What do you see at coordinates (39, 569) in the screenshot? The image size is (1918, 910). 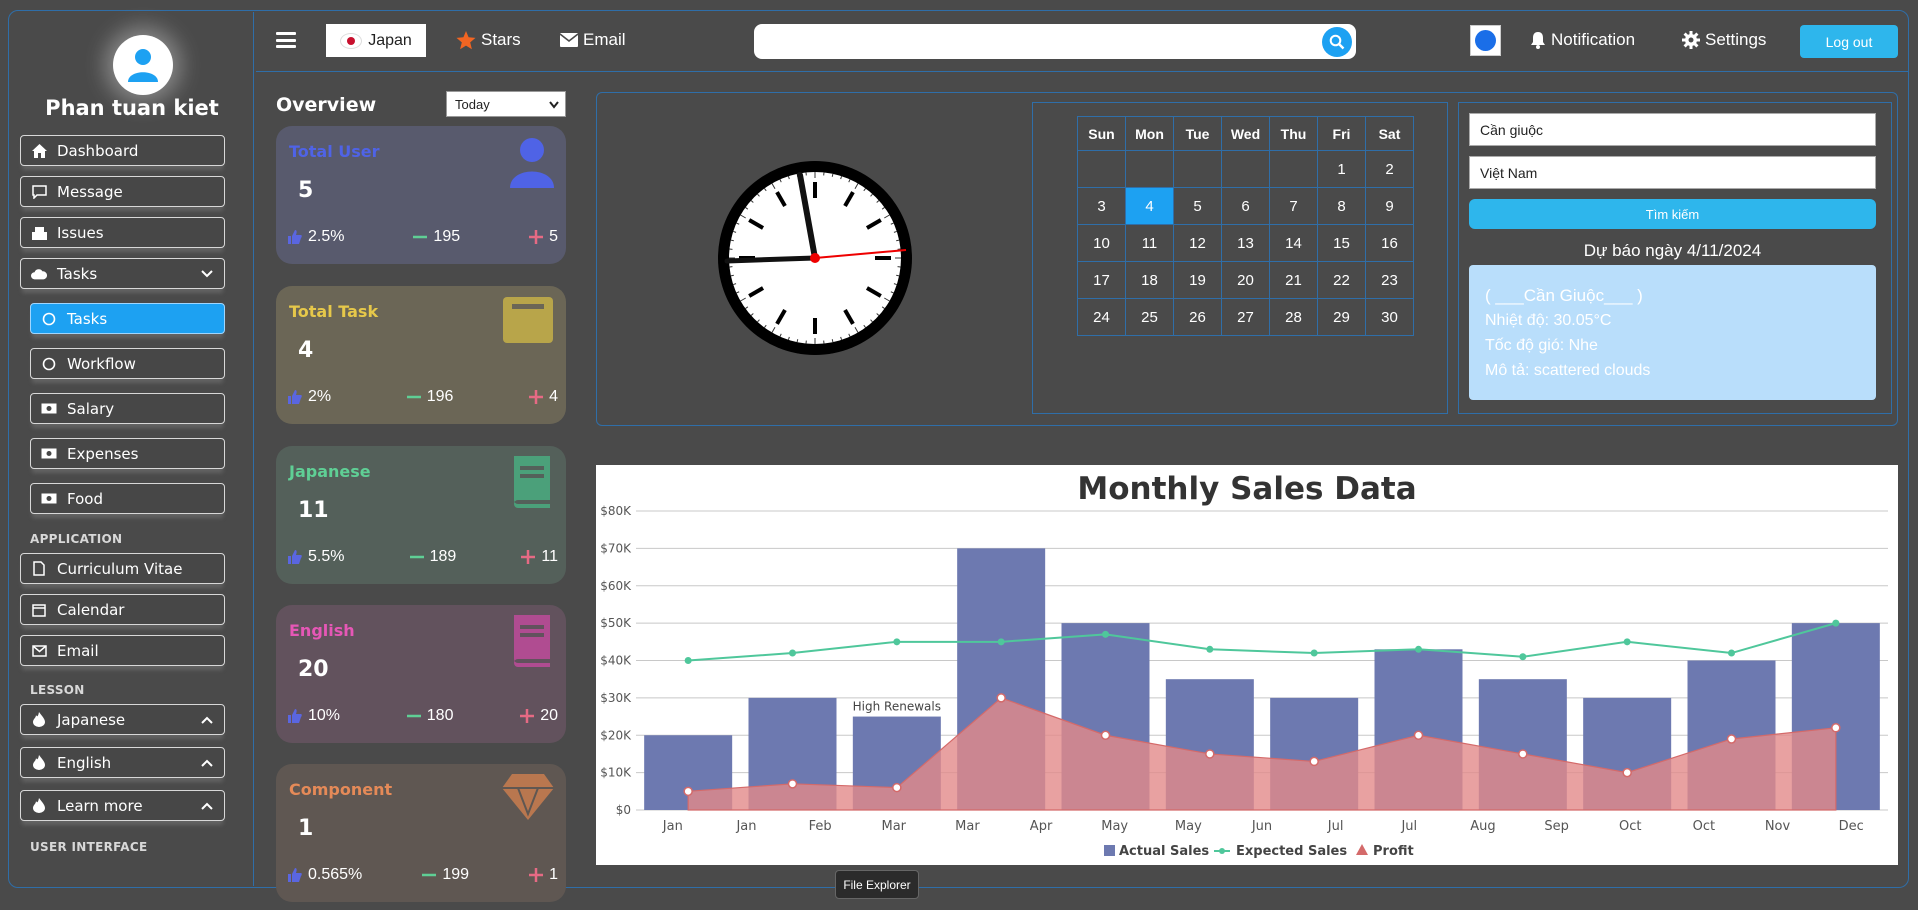 I see `document-icon` at bounding box center [39, 569].